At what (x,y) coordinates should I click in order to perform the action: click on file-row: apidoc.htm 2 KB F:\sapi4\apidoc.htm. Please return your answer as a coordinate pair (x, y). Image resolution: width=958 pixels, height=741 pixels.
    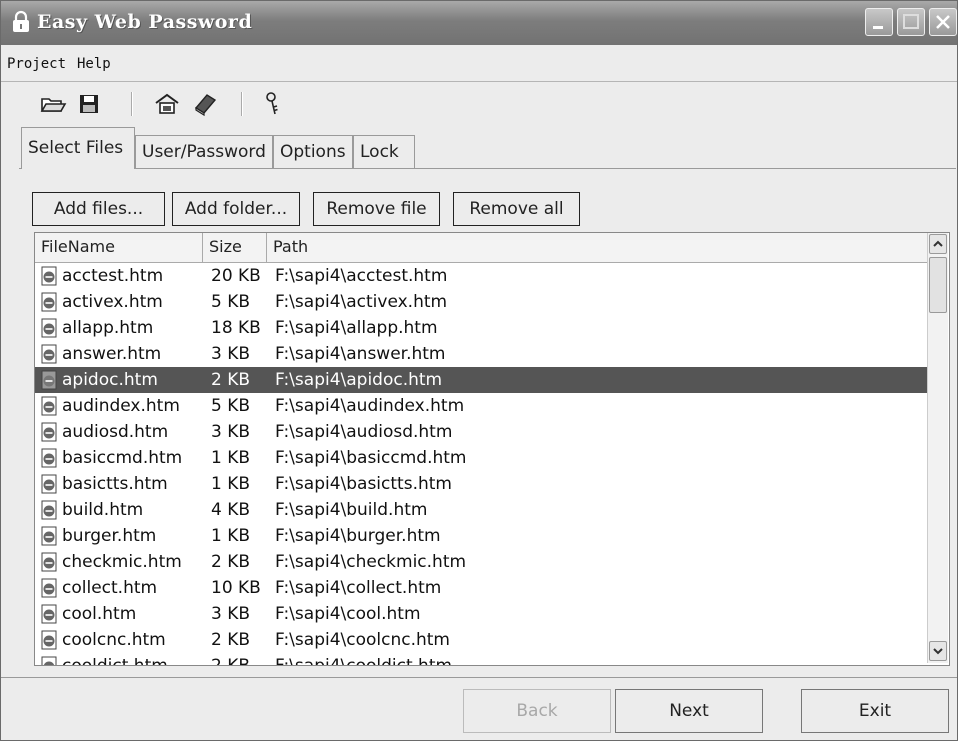
    Looking at the image, I should click on (481, 380).